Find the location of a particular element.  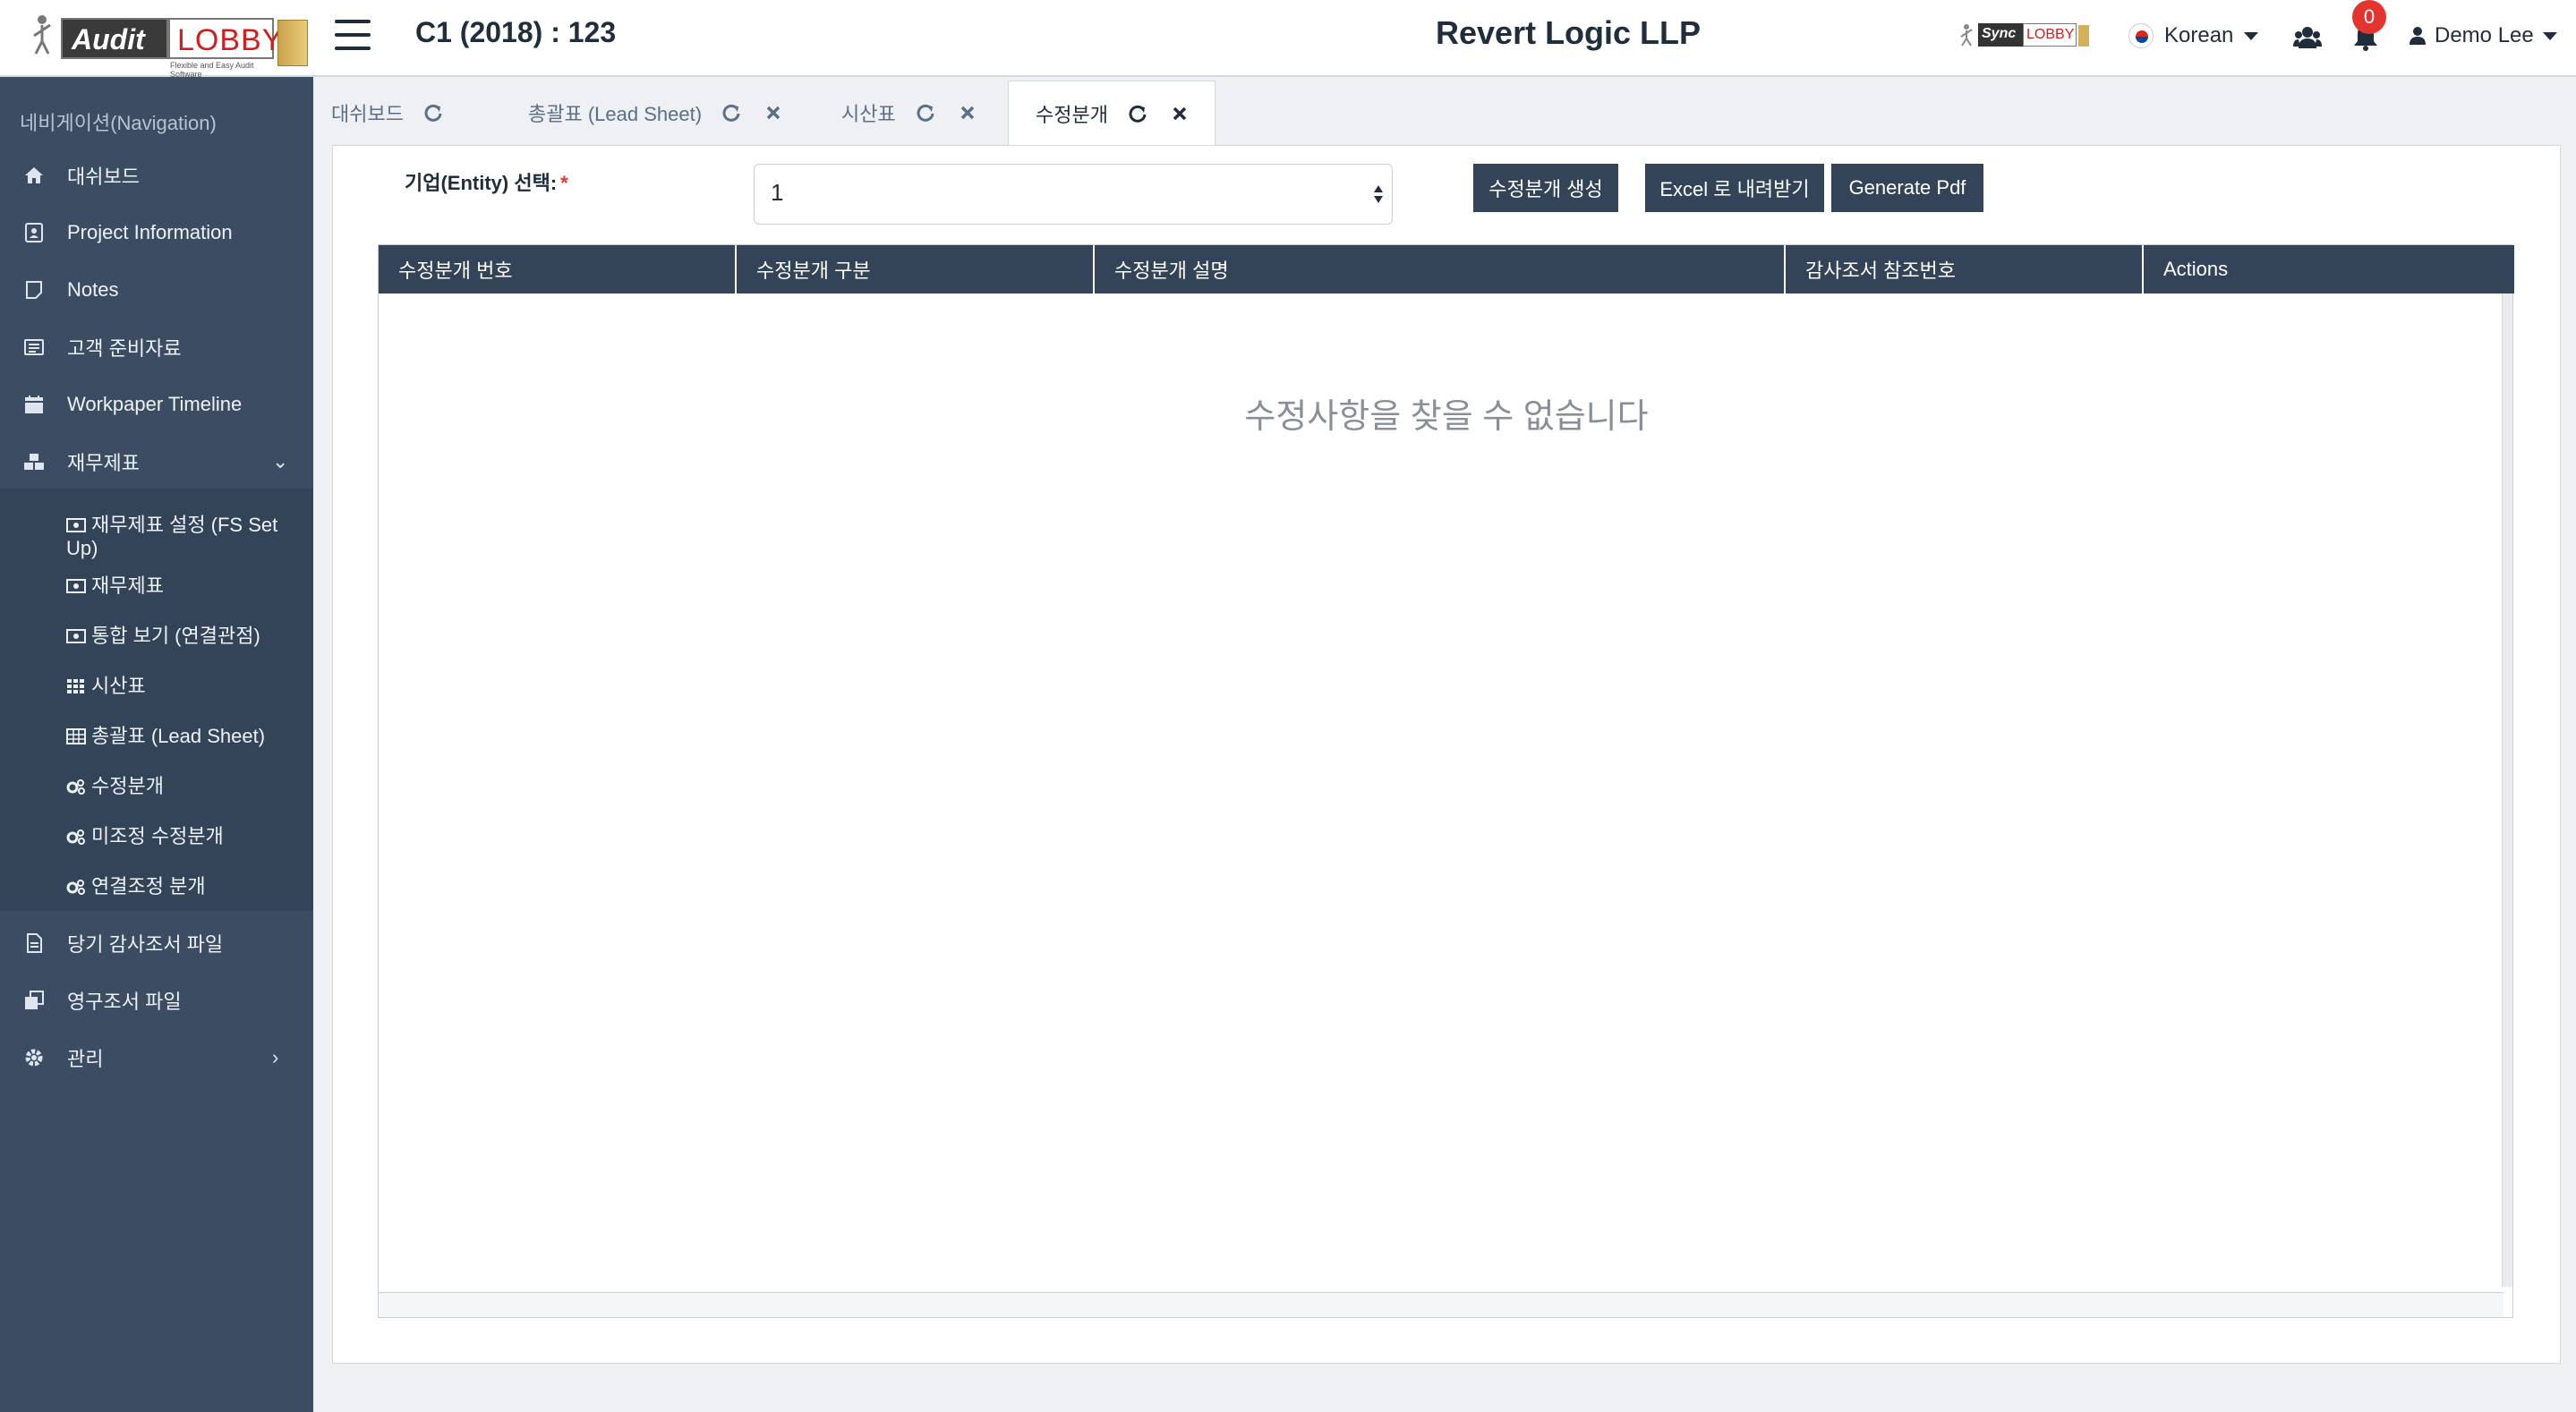

logo-audit-text: Audit is located at coordinates (114, 38).